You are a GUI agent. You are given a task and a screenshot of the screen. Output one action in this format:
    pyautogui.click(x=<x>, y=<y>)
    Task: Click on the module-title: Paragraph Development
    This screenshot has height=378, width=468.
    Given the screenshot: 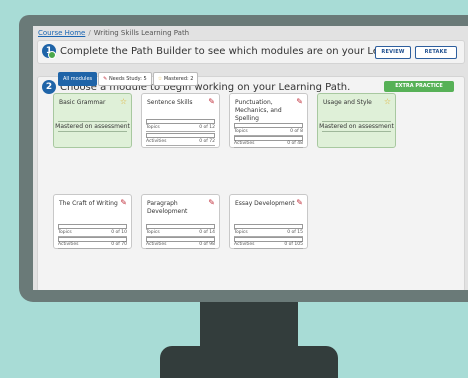 What is the action you would take?
    pyautogui.click(x=167, y=207)
    